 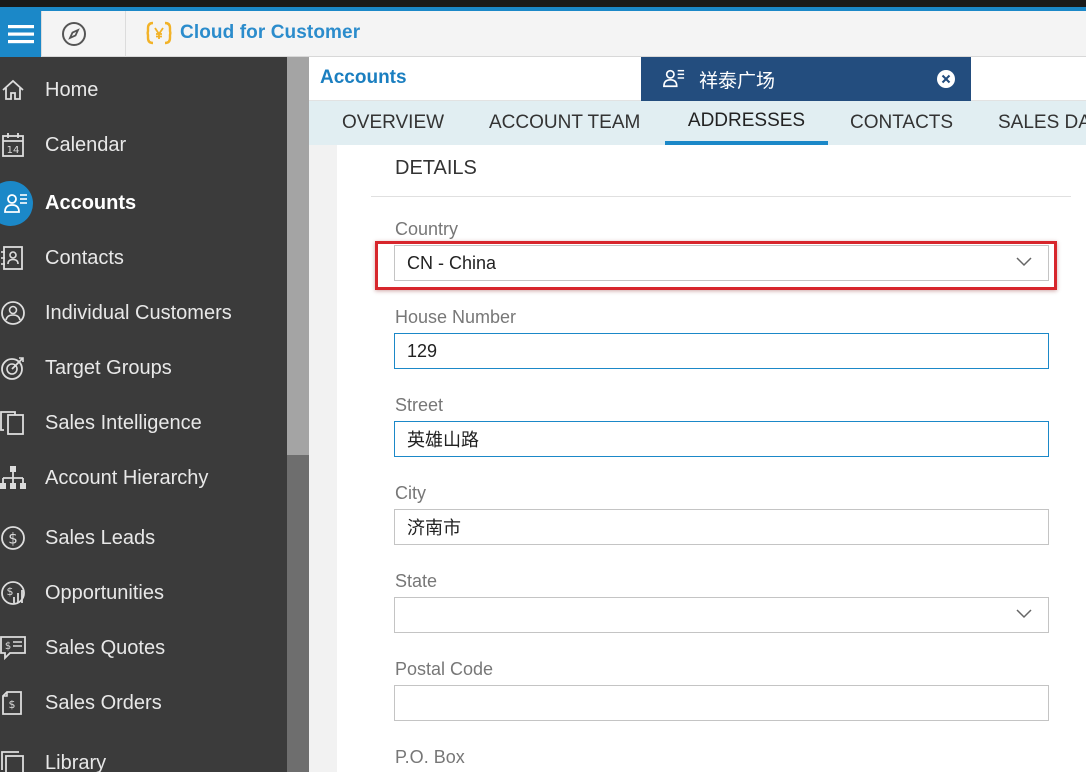 What do you see at coordinates (430, 757) in the screenshot?
I see `po-box-label: P.O. Box` at bounding box center [430, 757].